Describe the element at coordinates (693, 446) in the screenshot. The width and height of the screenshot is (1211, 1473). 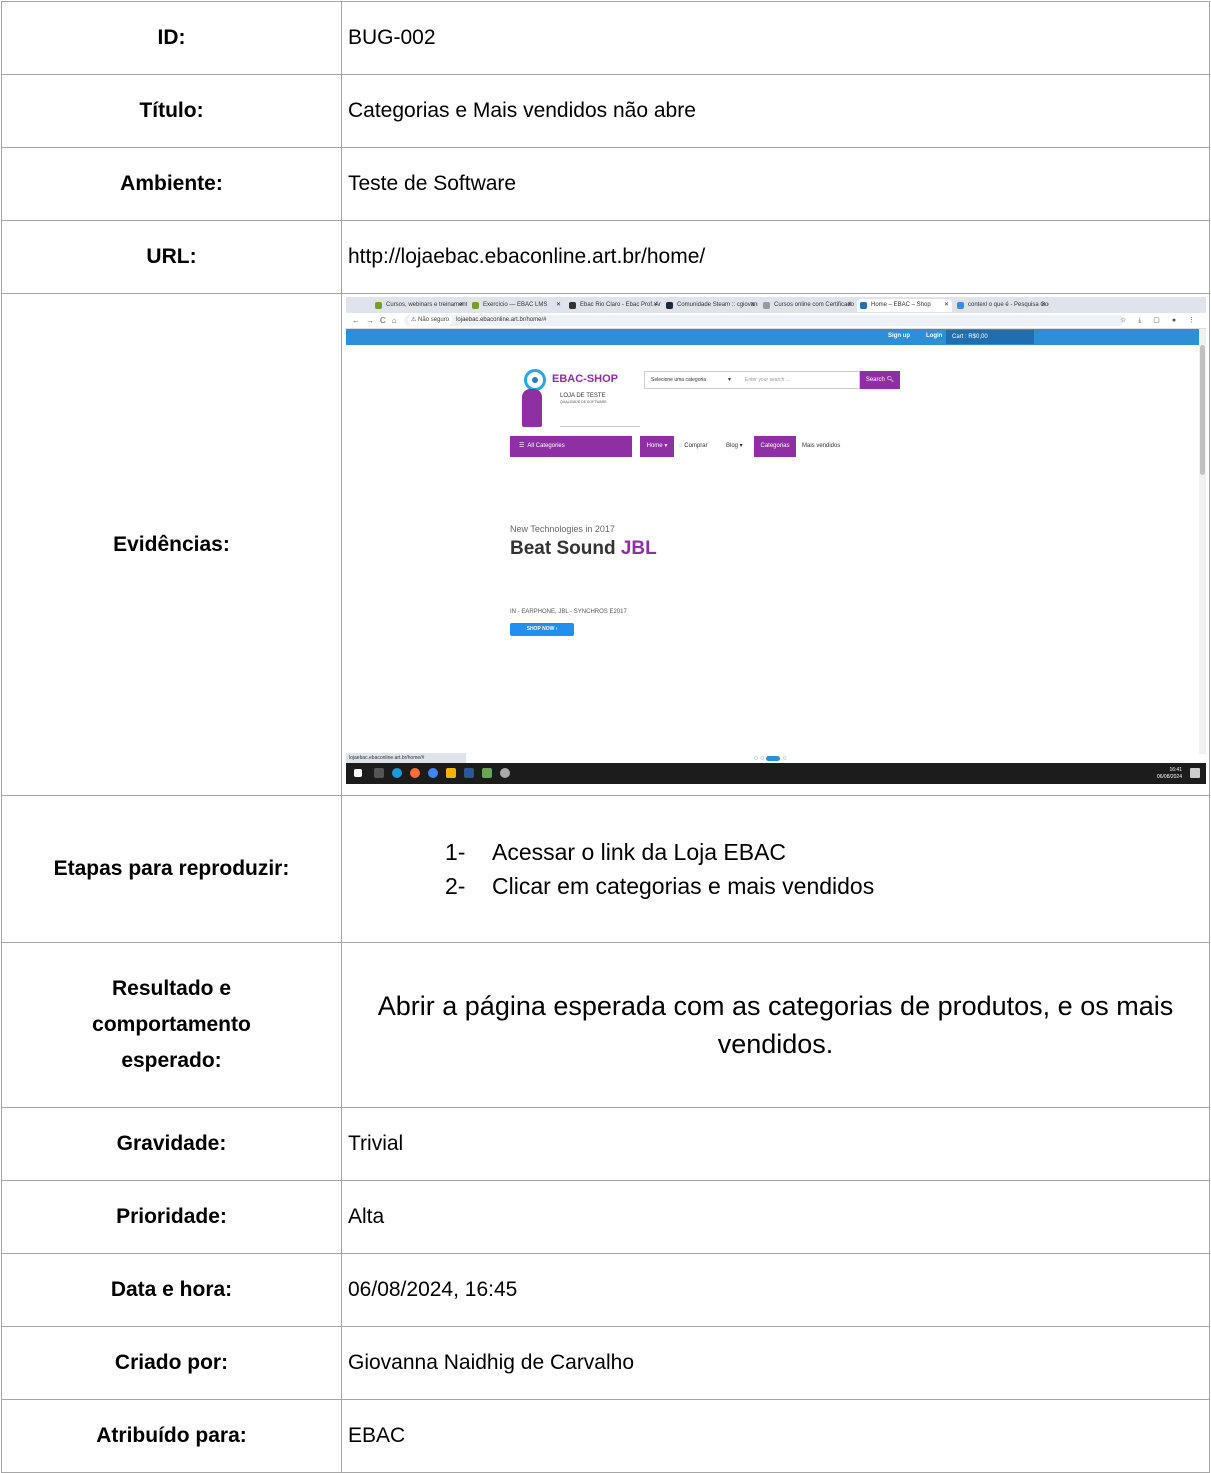
I see `nav-comprar: ◌ Comprar` at that location.